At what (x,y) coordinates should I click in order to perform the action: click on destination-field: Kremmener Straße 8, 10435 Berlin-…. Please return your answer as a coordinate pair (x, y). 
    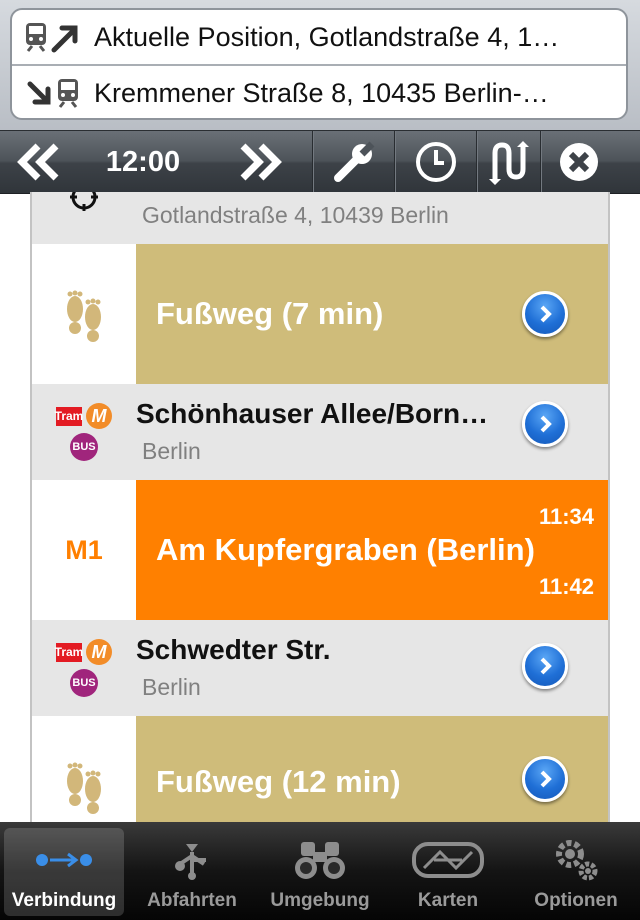
    Looking at the image, I should click on (319, 92).